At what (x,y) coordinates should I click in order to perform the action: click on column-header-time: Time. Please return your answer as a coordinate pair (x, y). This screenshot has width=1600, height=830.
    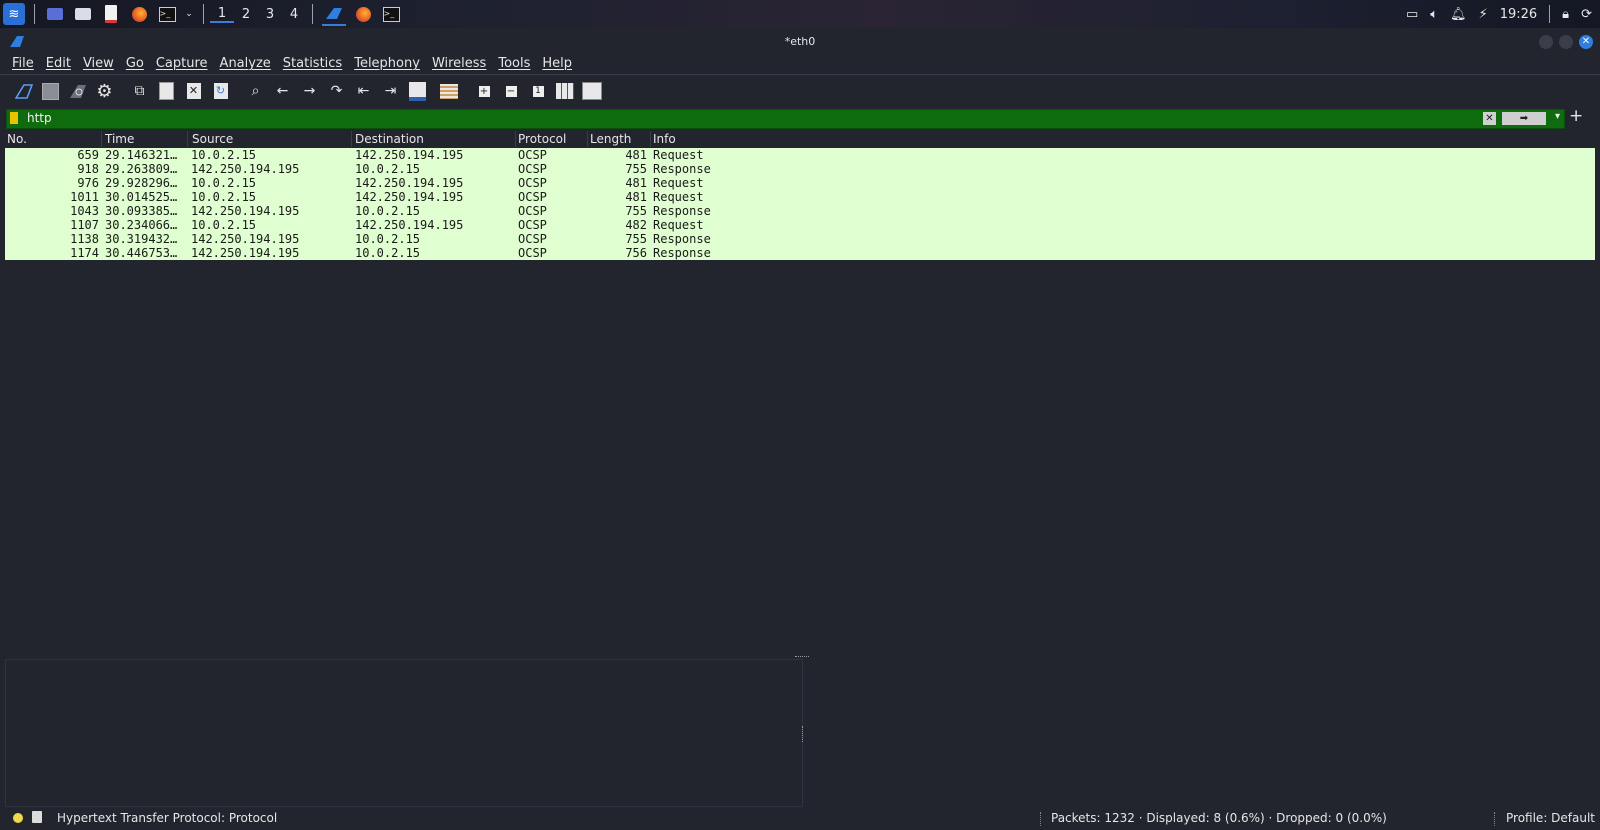
    Looking at the image, I should click on (119, 139).